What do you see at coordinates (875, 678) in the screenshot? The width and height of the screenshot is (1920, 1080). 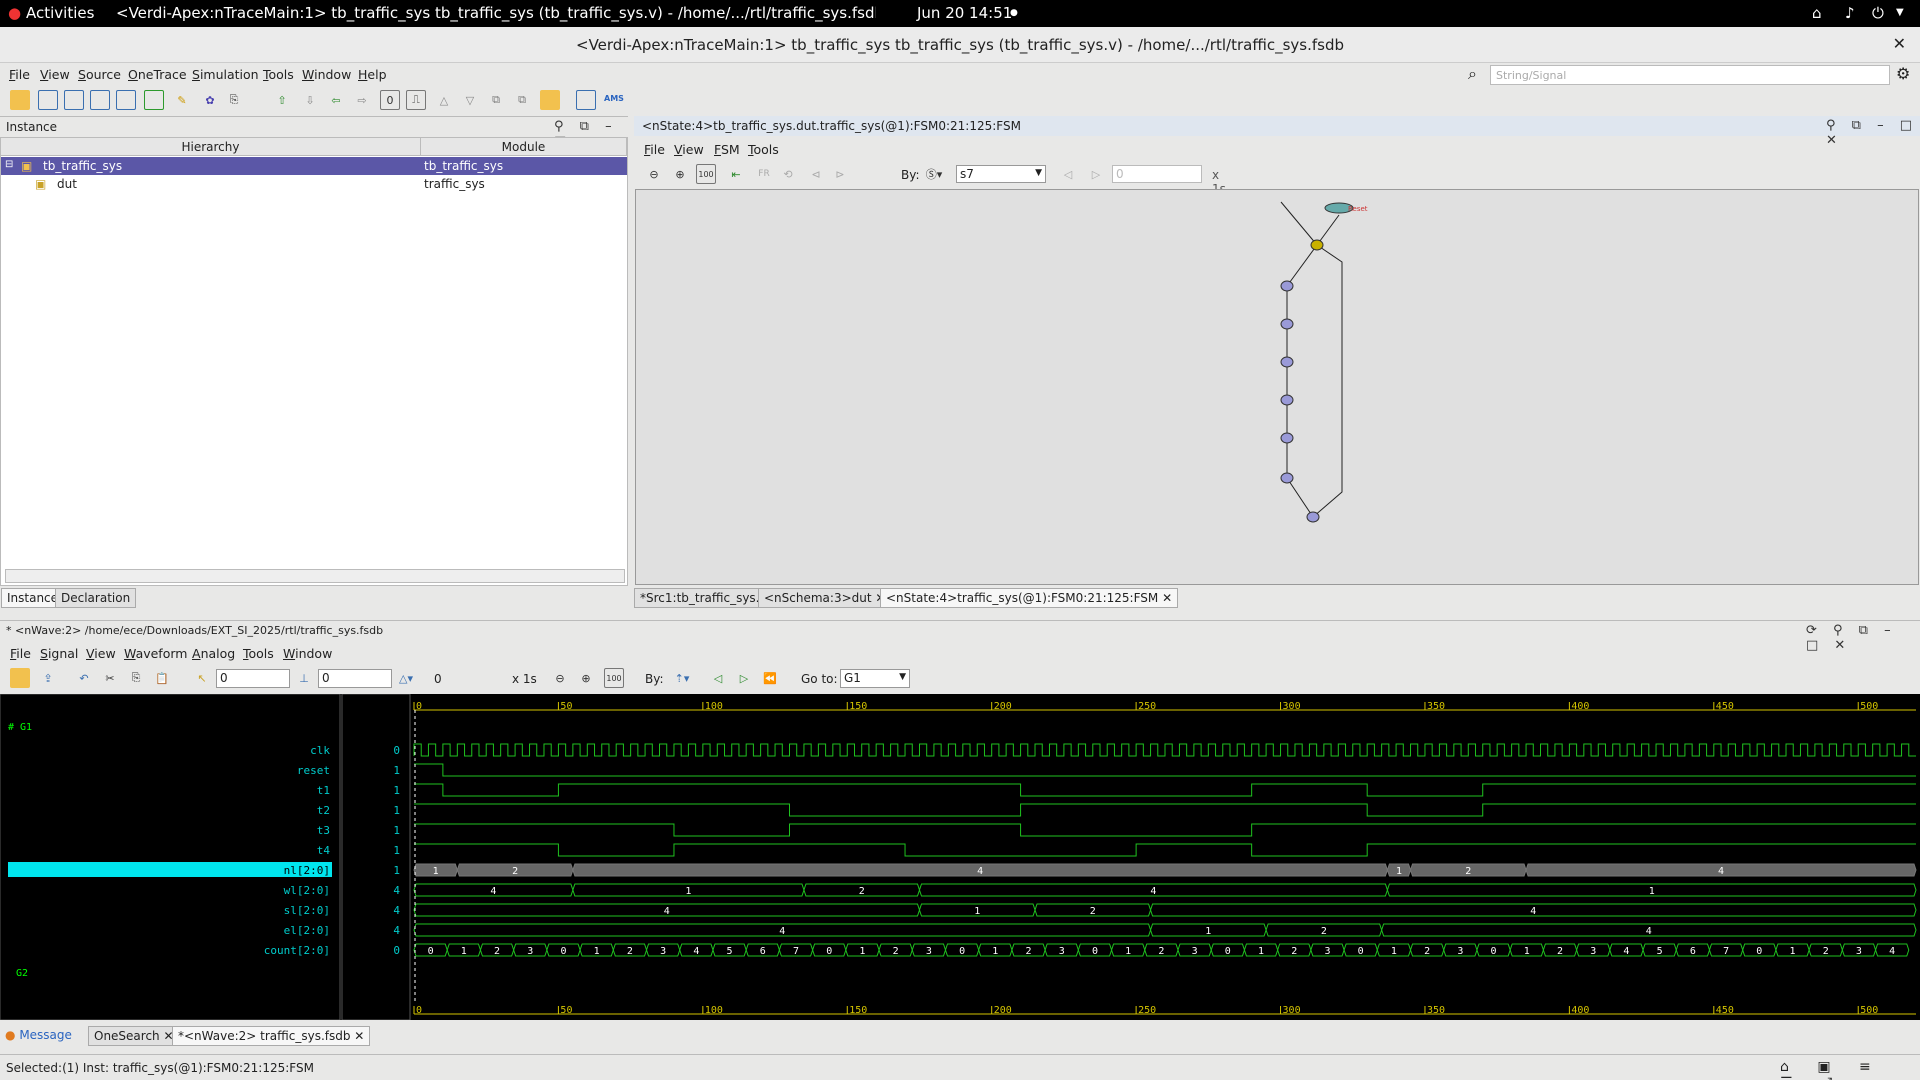 I see `goto-select: G1 ▼` at bounding box center [875, 678].